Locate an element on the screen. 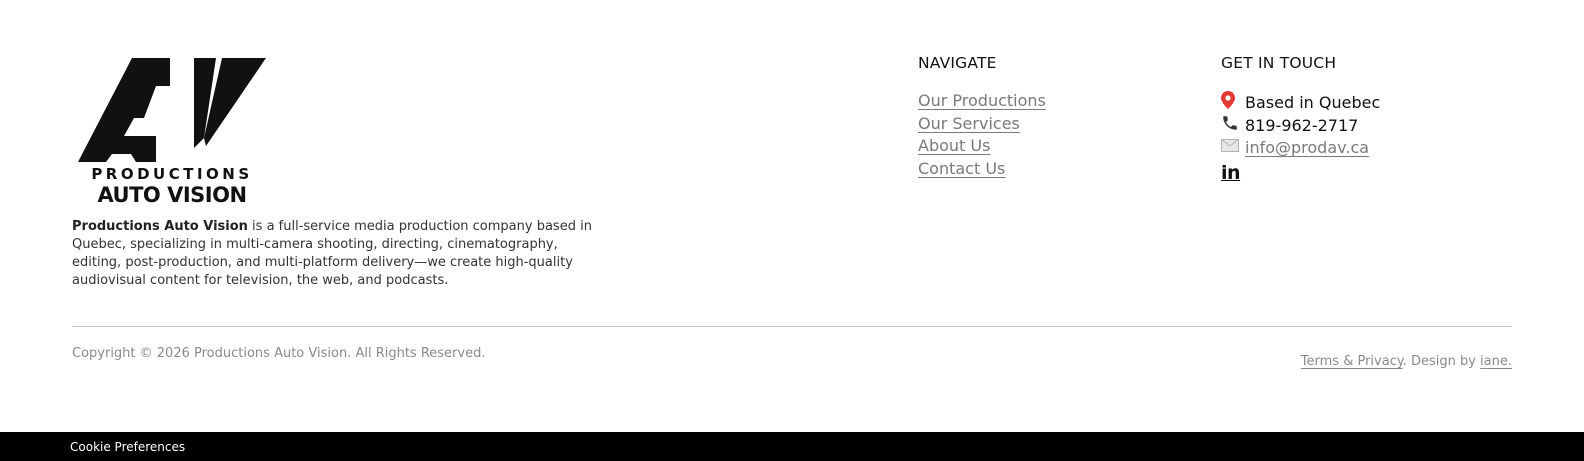 Image resolution: width=1584 pixels, height=461 pixels. phone-icon is located at coordinates (1233, 125).